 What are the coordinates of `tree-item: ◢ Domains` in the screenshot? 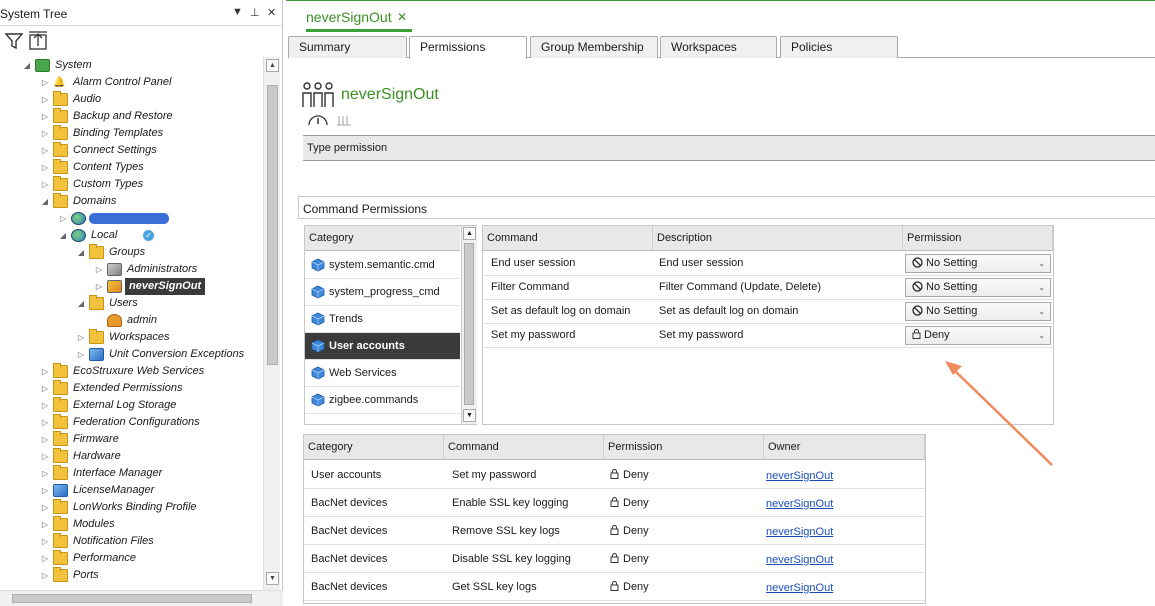 It's located at (131, 201).